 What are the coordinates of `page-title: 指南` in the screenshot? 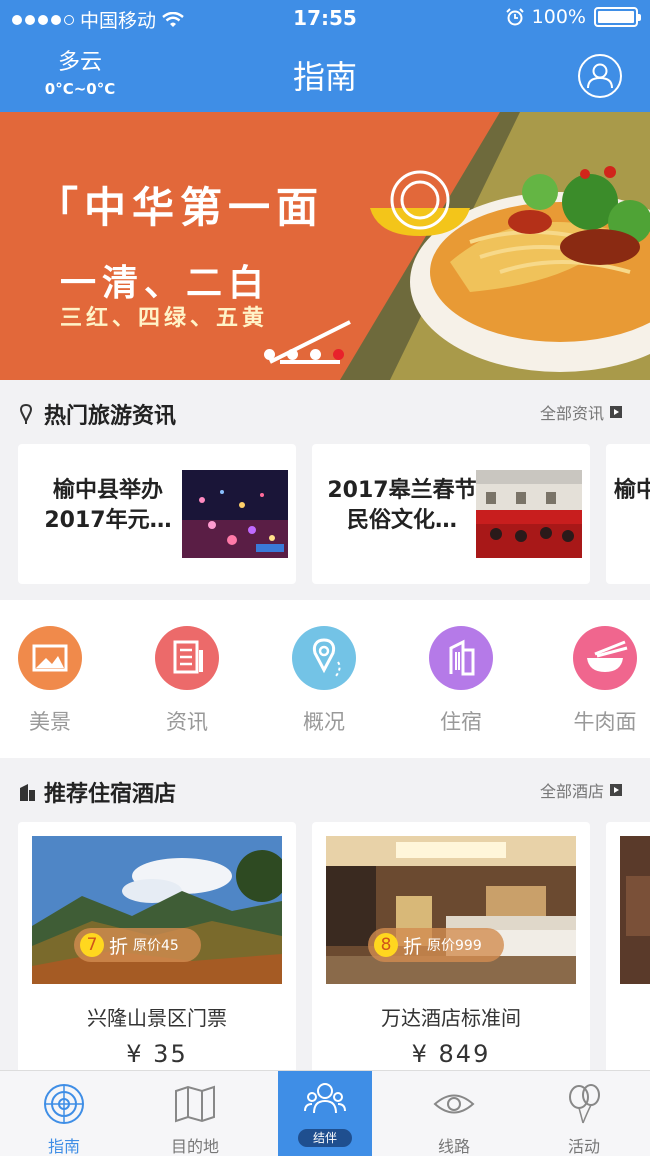 It's located at (324, 77).